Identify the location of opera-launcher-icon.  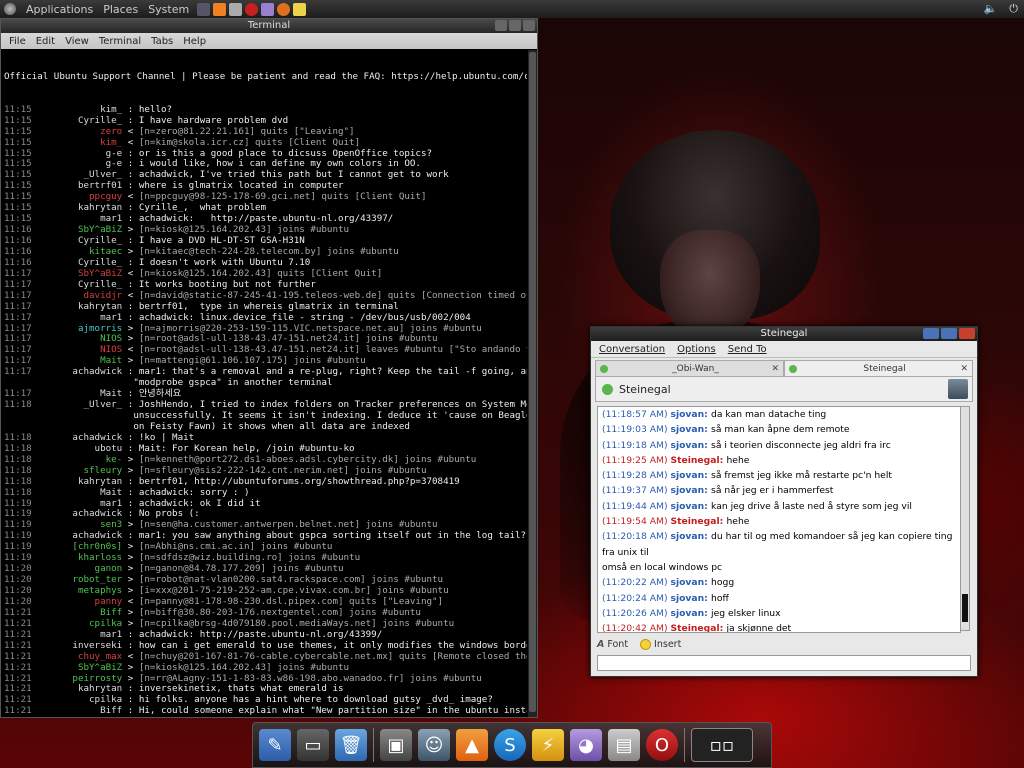
(252, 9).